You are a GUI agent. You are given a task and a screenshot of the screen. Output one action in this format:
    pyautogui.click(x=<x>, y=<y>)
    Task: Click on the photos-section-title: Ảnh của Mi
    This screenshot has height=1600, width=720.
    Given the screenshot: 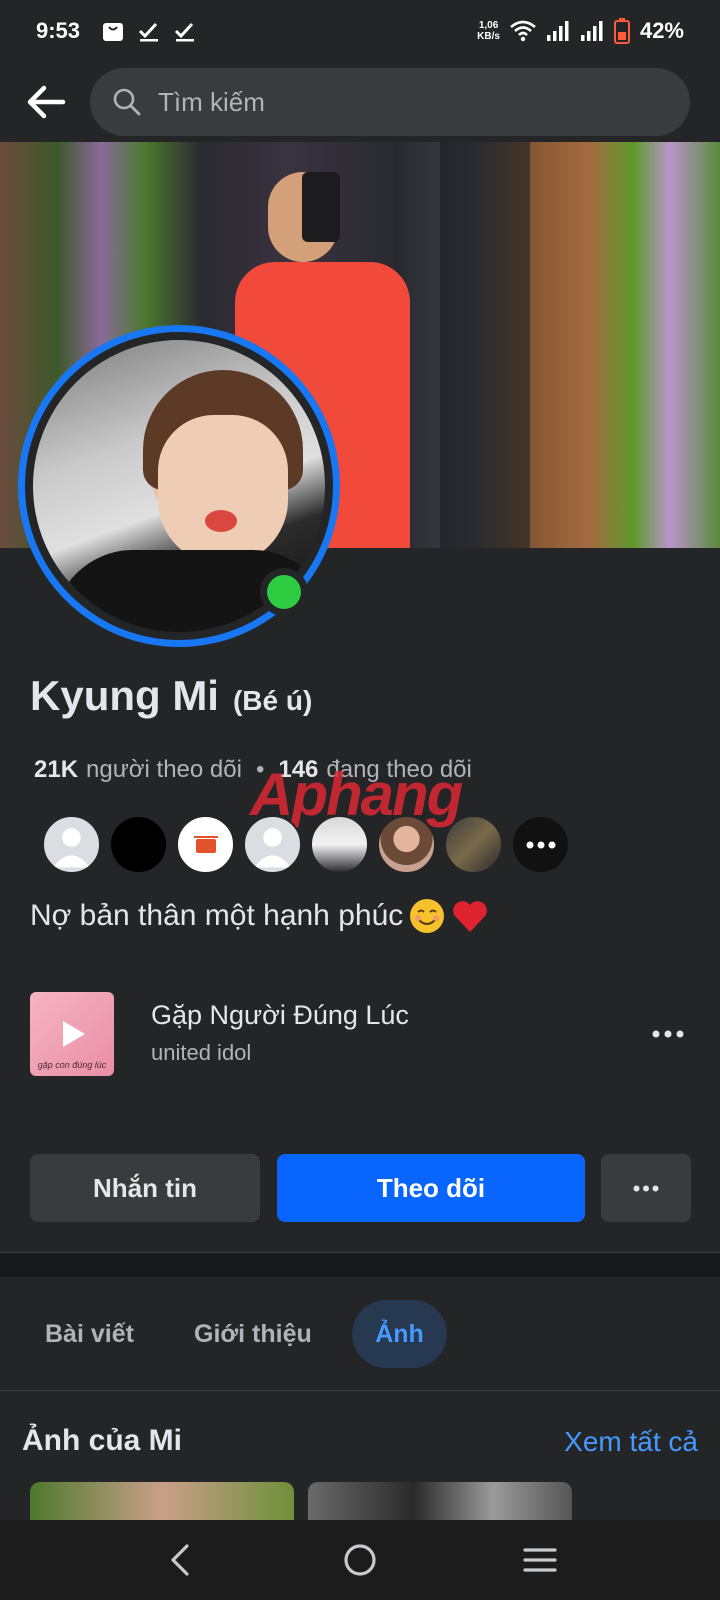 What is the action you would take?
    pyautogui.click(x=102, y=1440)
    